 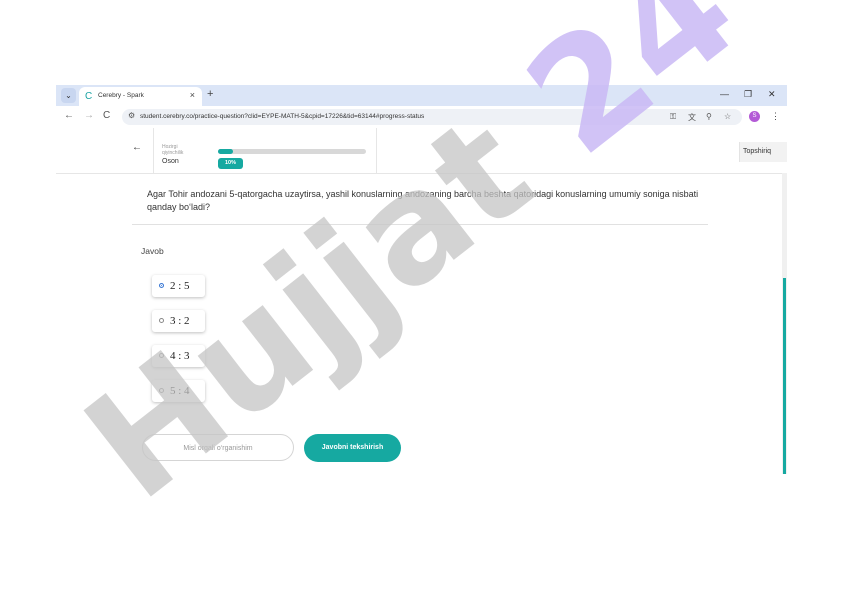 What do you see at coordinates (173, 150) in the screenshot?
I see `difficulty-caption: Hozirgi qiyinchilik` at bounding box center [173, 150].